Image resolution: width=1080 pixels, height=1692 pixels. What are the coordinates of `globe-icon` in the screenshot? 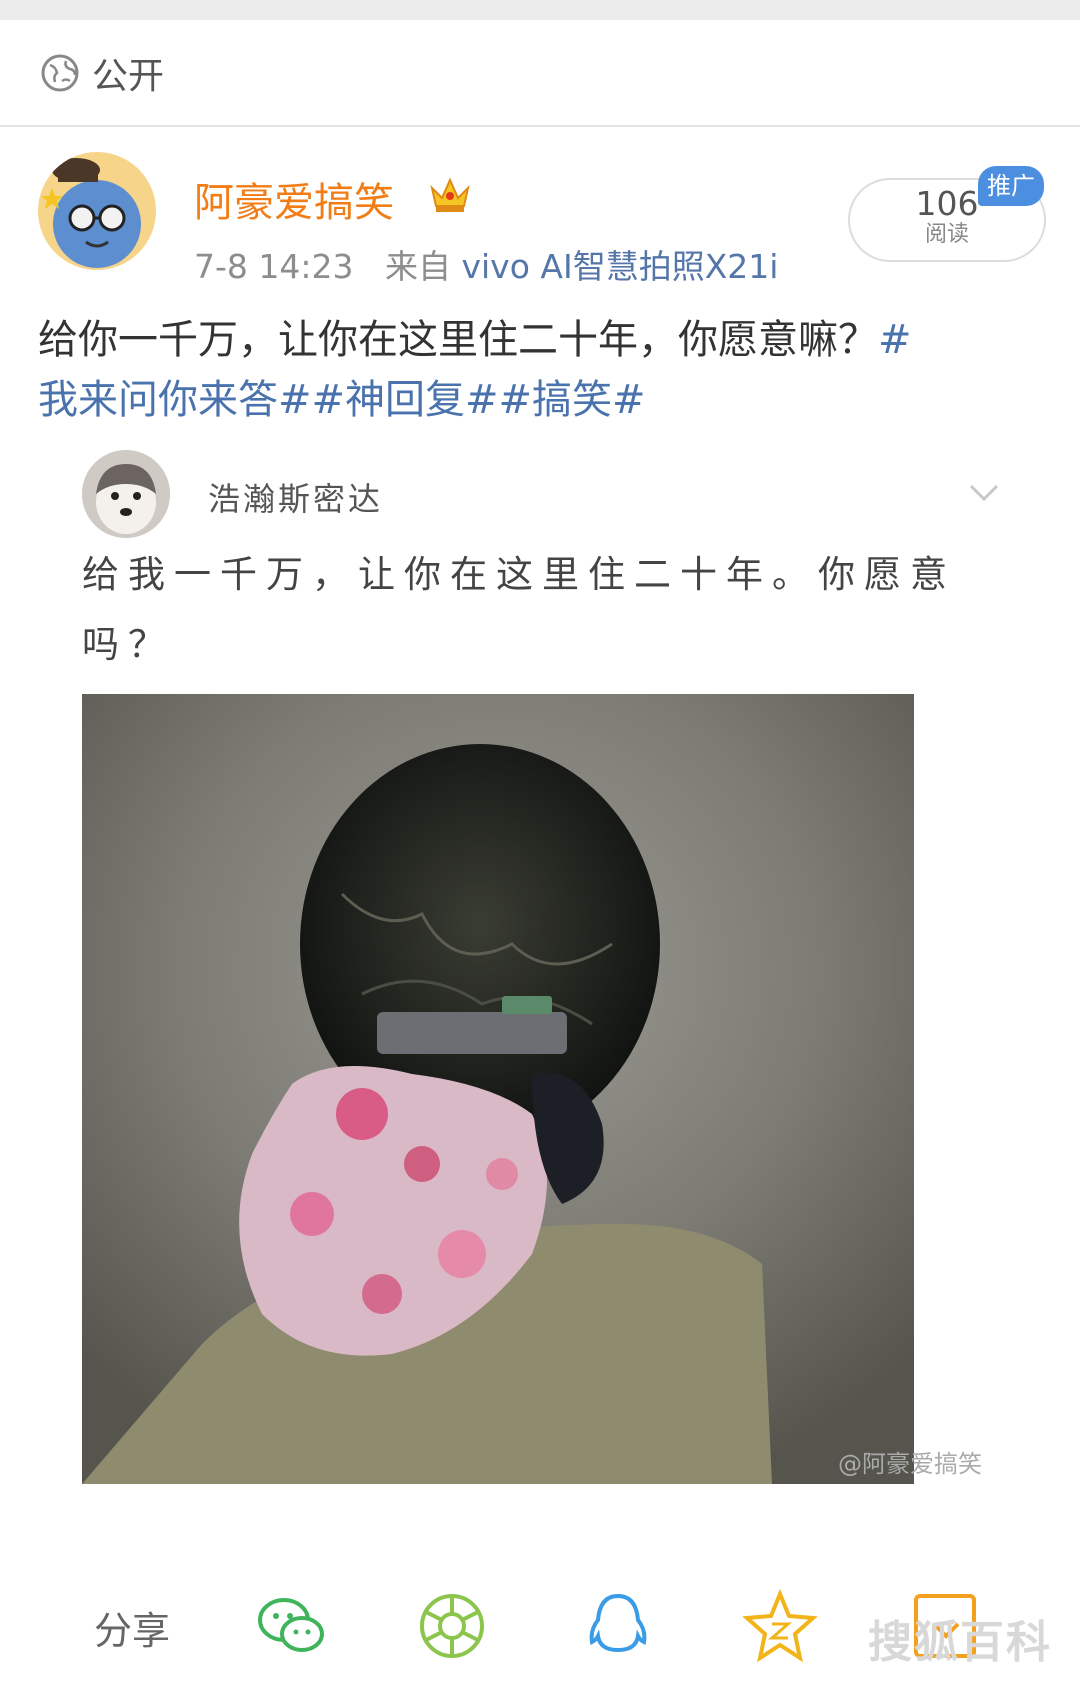 It's located at (60, 72).